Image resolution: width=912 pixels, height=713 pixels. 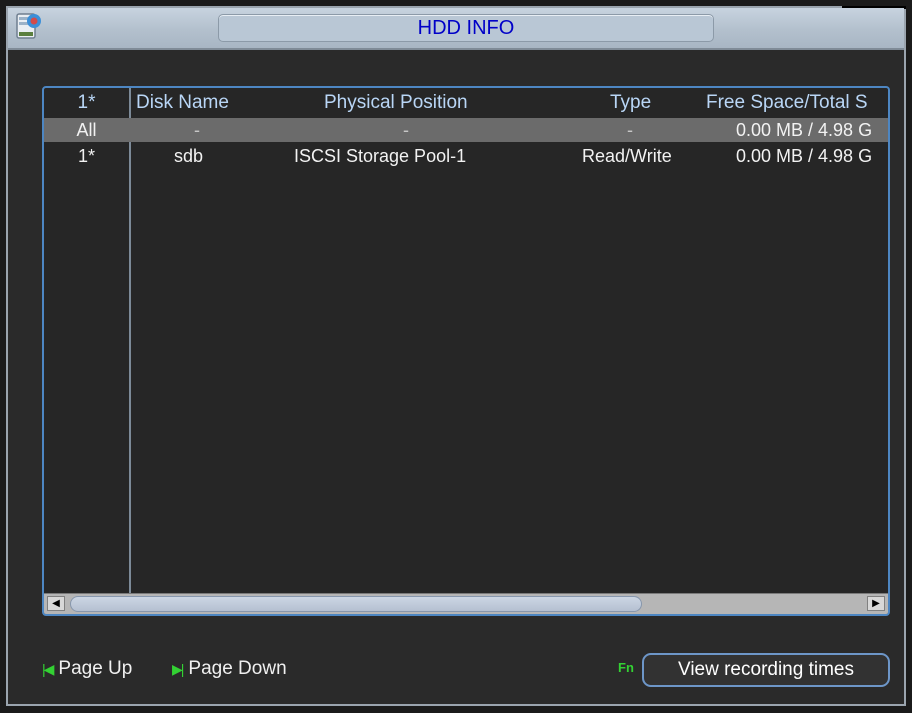 What do you see at coordinates (48, 669) in the screenshot?
I see `skip-back-icon: |◀` at bounding box center [48, 669].